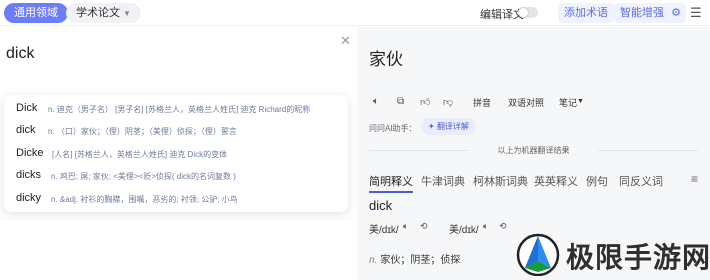 This screenshot has width=710, height=280. What do you see at coordinates (642, 13) in the screenshot?
I see `smart-enhance-label: 智能增强` at bounding box center [642, 13].